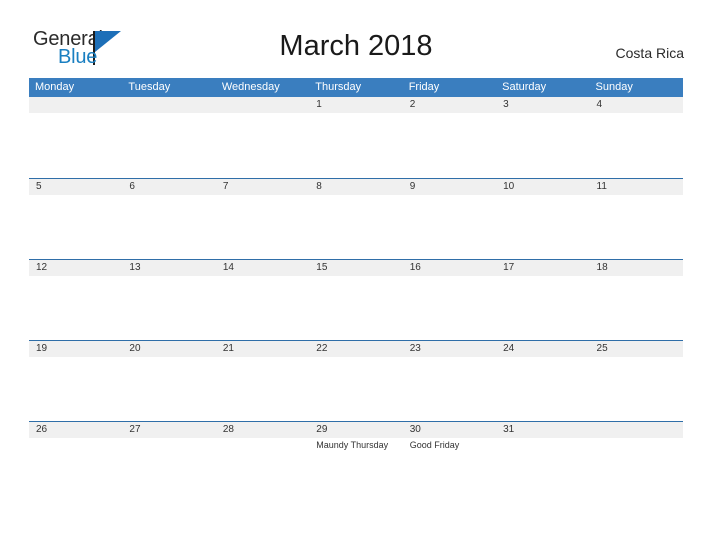  I want to click on day-number: 21, so click(228, 348).